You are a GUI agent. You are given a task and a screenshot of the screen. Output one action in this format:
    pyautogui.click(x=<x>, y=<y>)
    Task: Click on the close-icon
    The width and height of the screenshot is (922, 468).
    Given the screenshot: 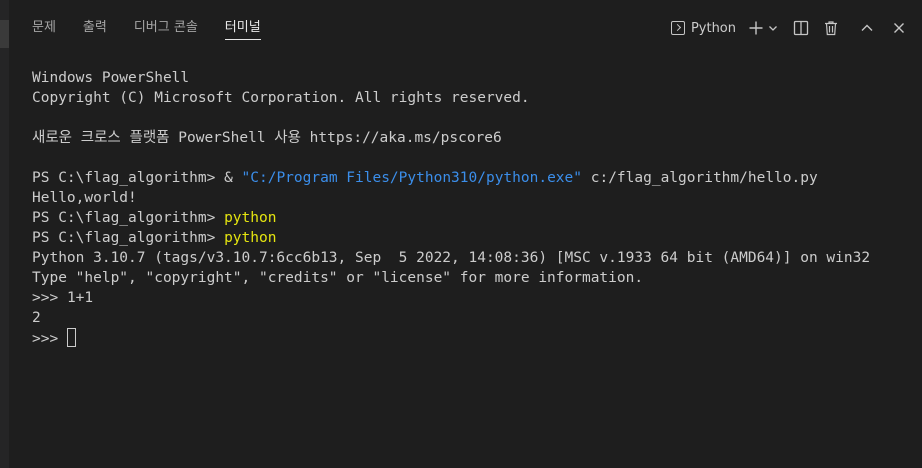 What is the action you would take?
    pyautogui.click(x=899, y=28)
    